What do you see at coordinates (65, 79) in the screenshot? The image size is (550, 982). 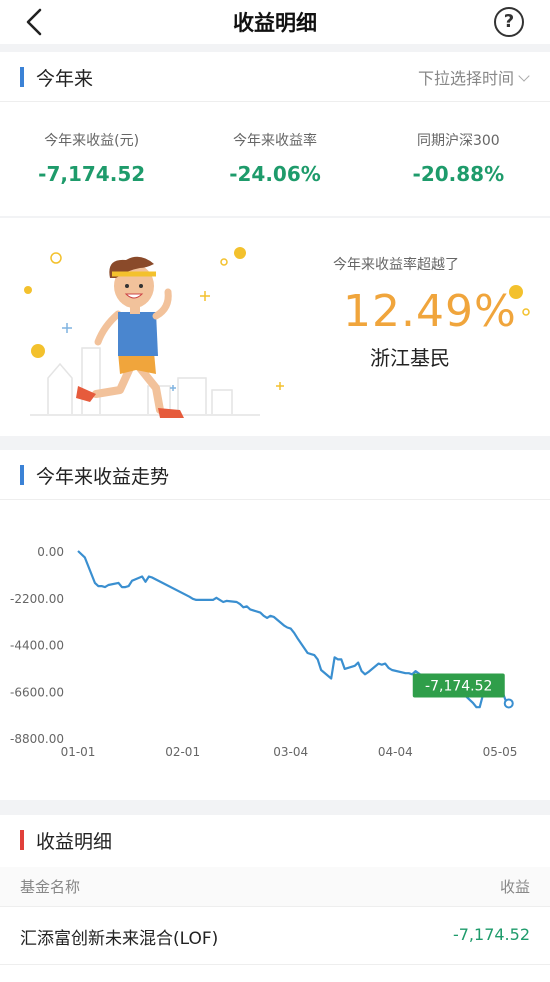 I see `summary-title: 今年来` at bounding box center [65, 79].